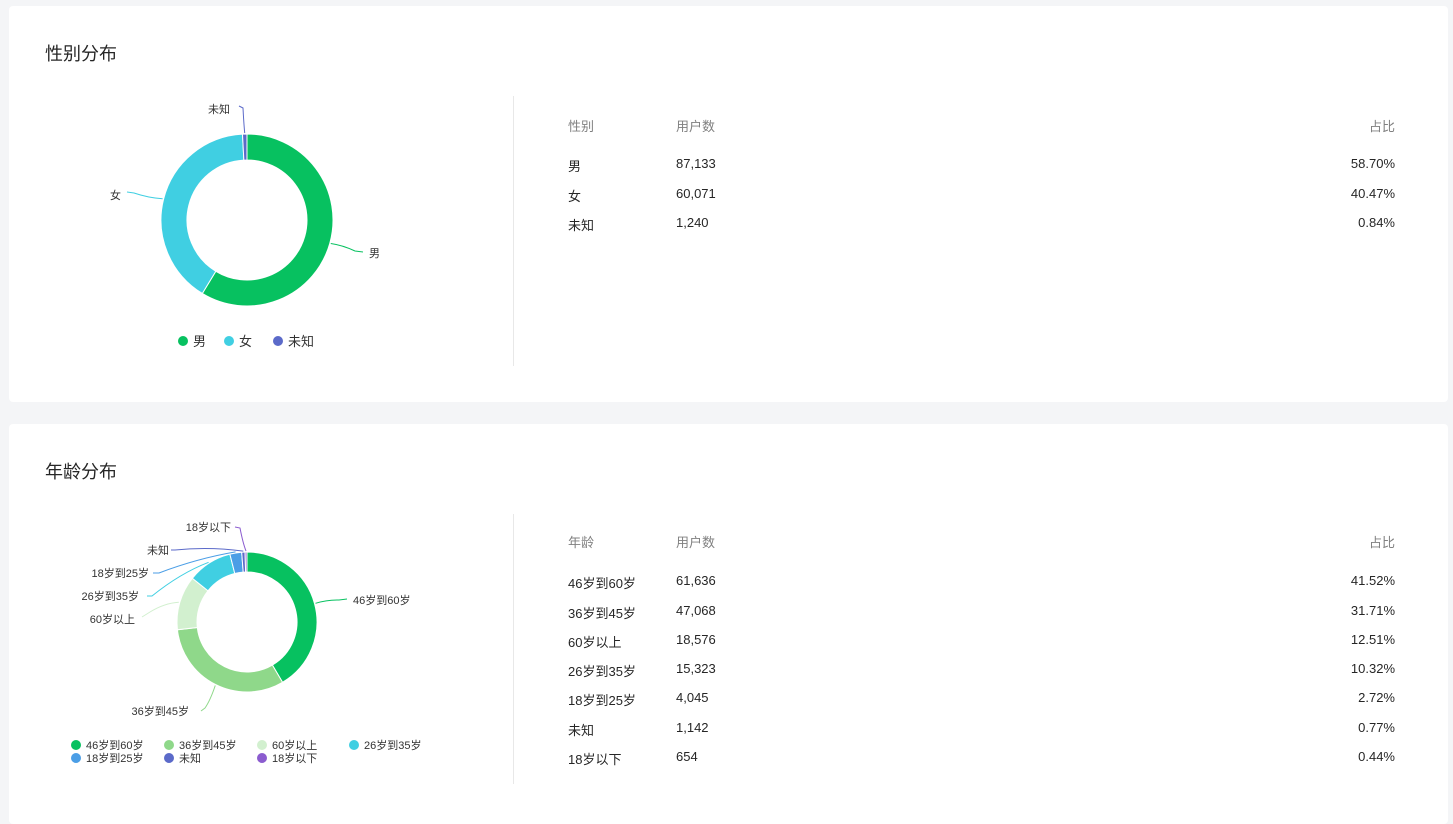  What do you see at coordinates (374, 254) in the screenshot?
I see `gender-slice-label-0: 男` at bounding box center [374, 254].